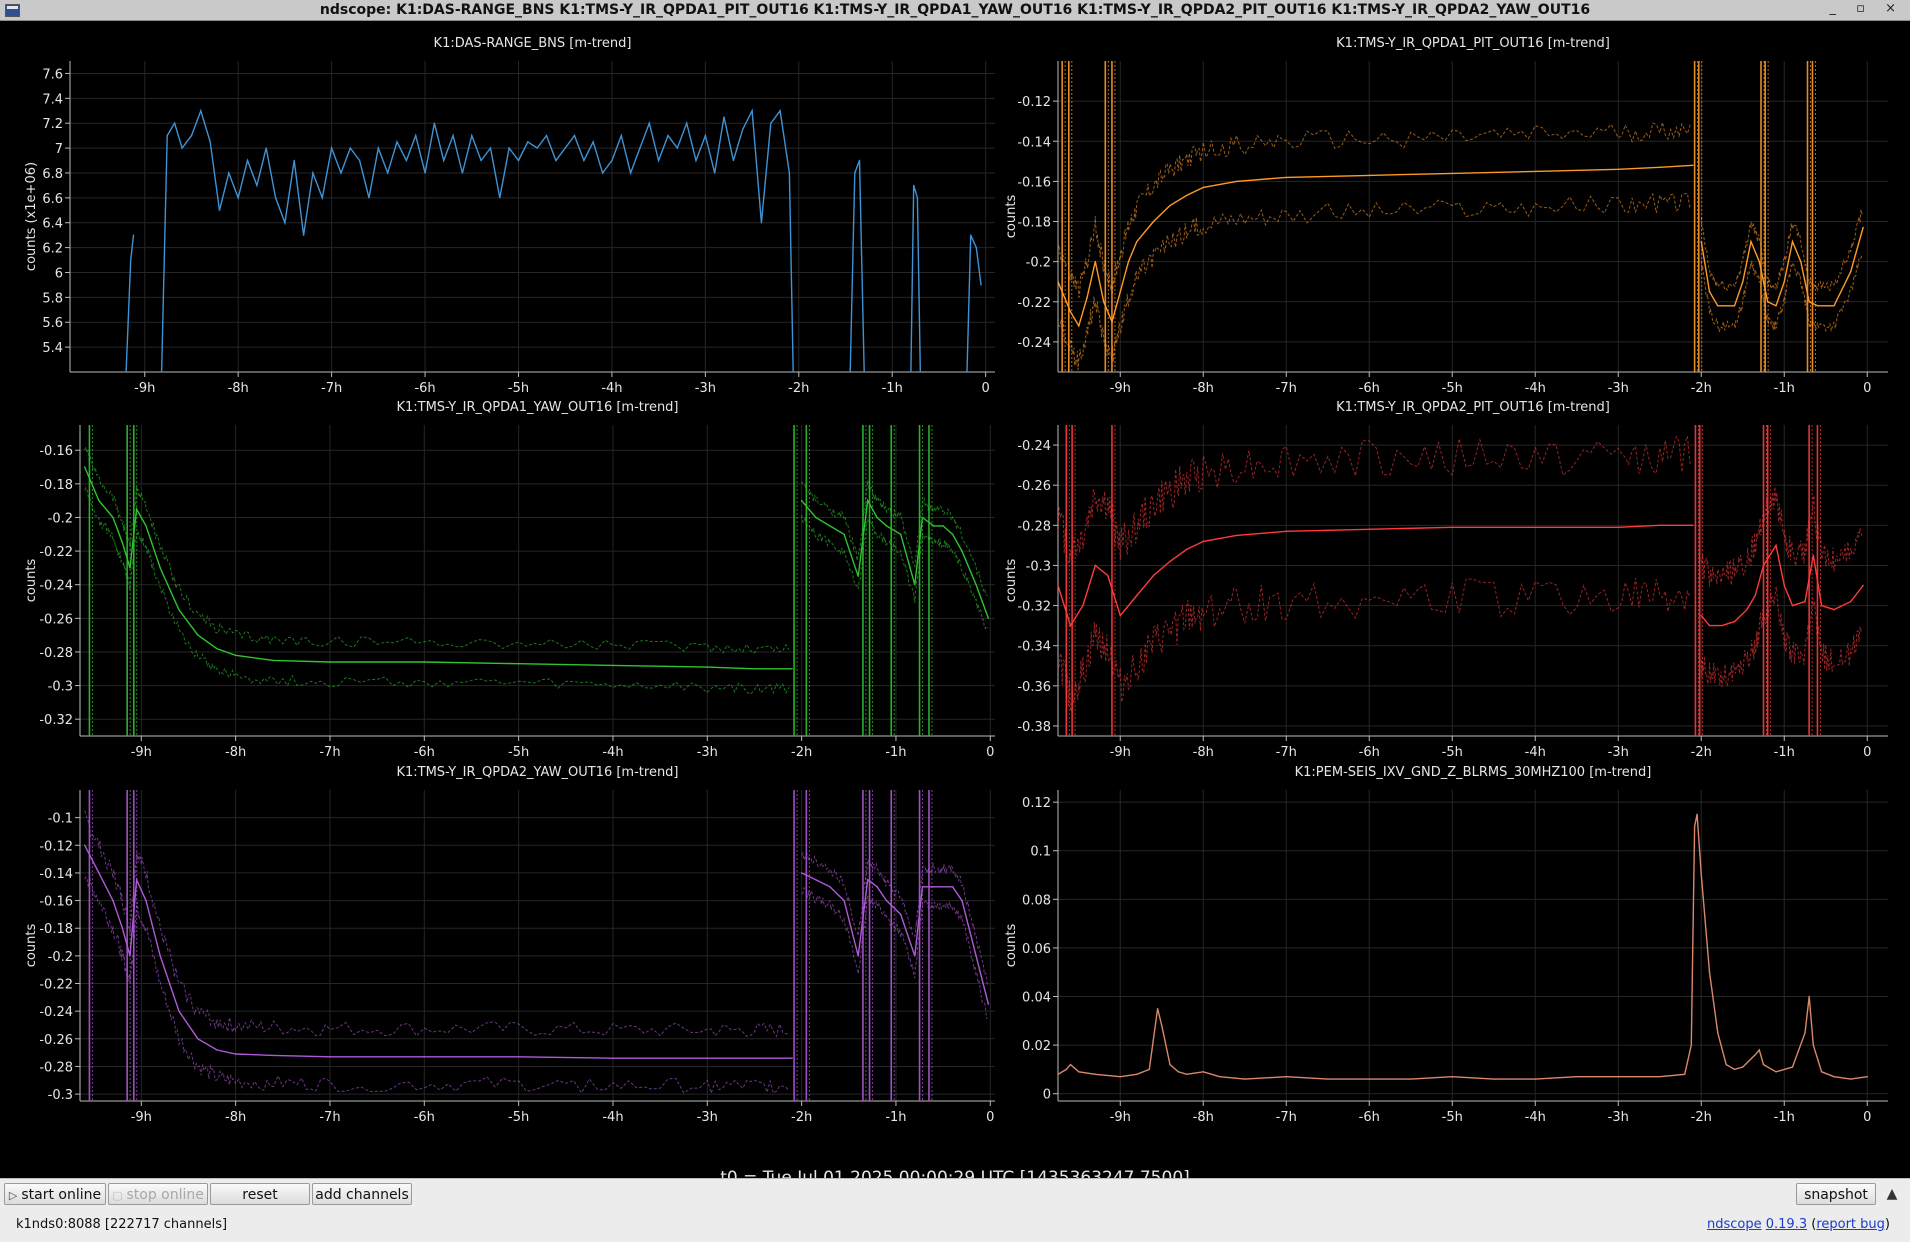  What do you see at coordinates (59, 149) in the screenshot?
I see `y-tick-label: 7` at bounding box center [59, 149].